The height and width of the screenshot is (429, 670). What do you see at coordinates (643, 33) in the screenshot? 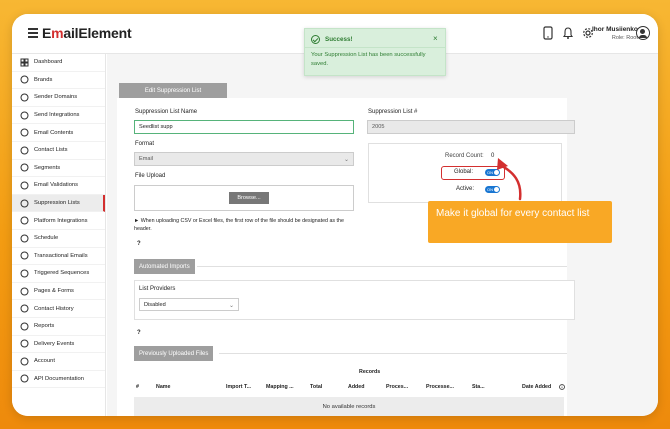
I see `avatar-icon` at bounding box center [643, 33].